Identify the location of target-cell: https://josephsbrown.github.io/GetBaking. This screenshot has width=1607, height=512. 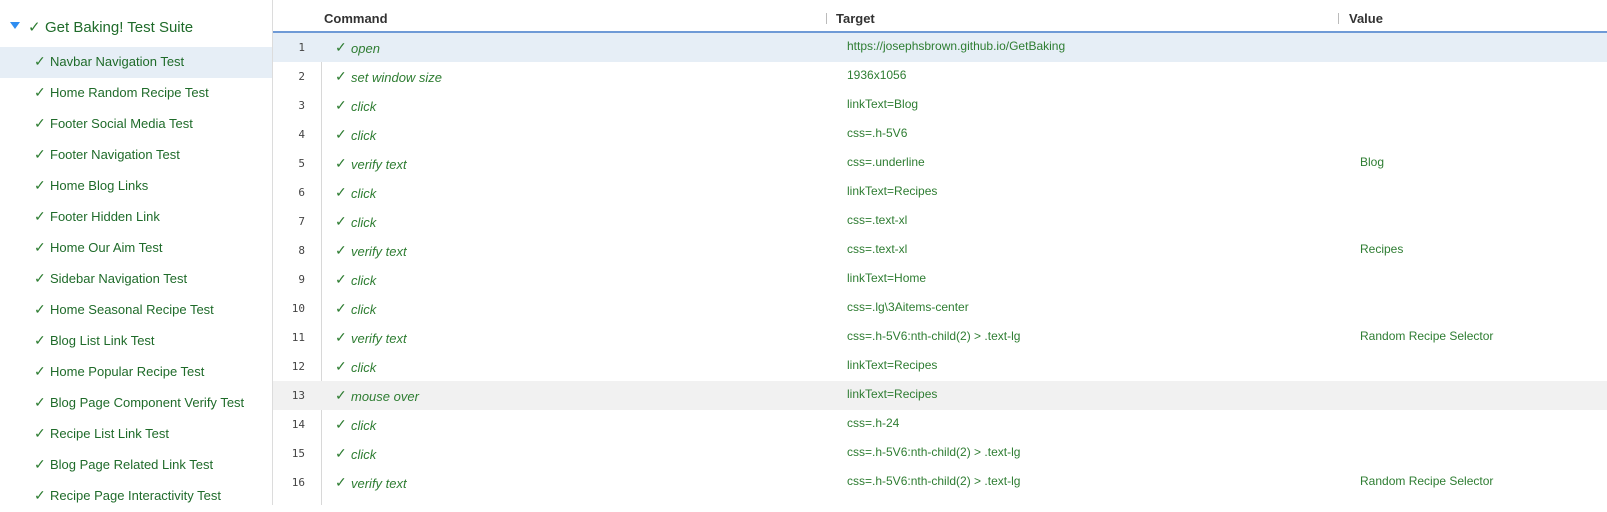
(956, 46).